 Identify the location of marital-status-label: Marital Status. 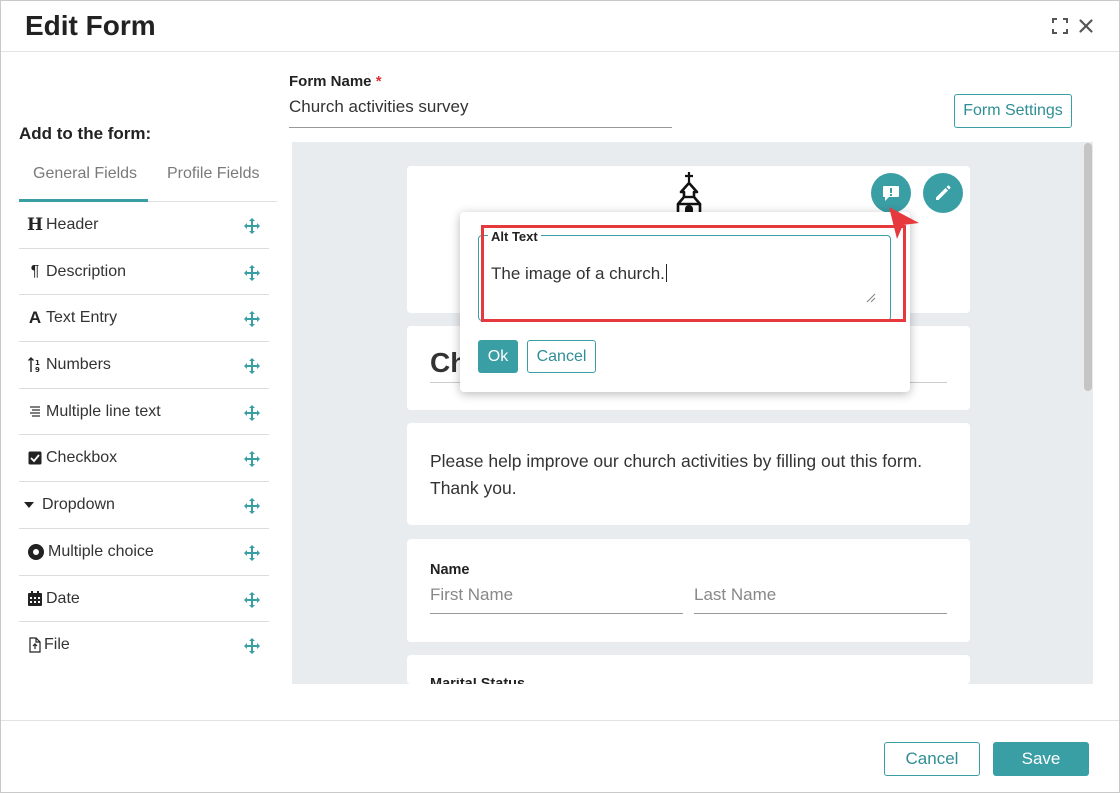
(477, 681).